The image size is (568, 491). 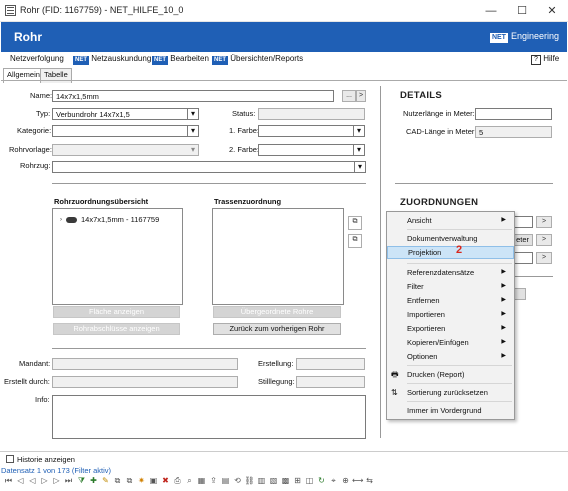 I want to click on rohrabschluesse-button: Rohrabschlüsse anzeigen, so click(x=116, y=329).